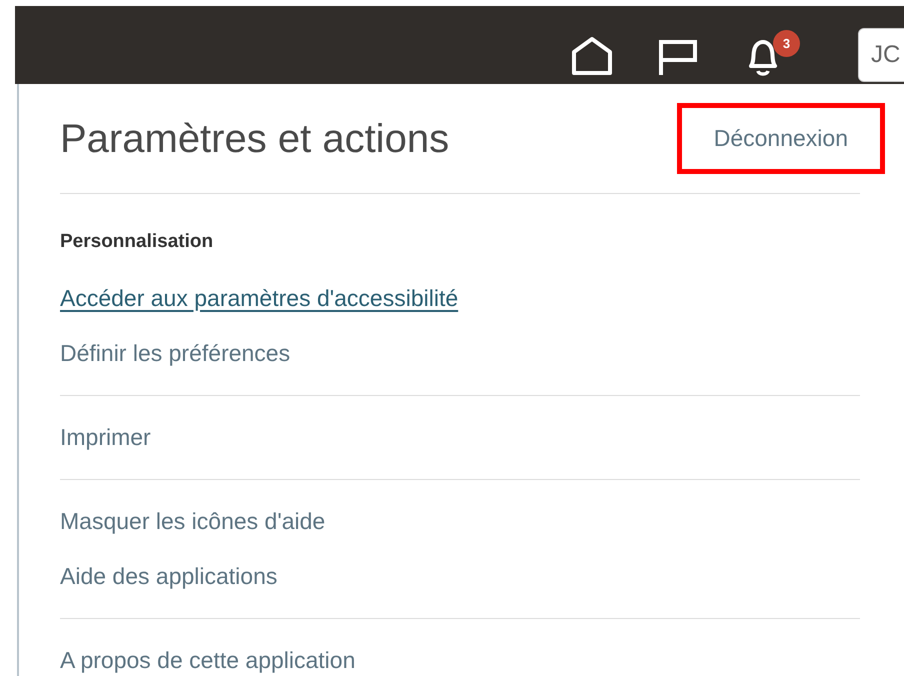  What do you see at coordinates (105, 437) in the screenshot?
I see `menu-link: Imprimer` at bounding box center [105, 437].